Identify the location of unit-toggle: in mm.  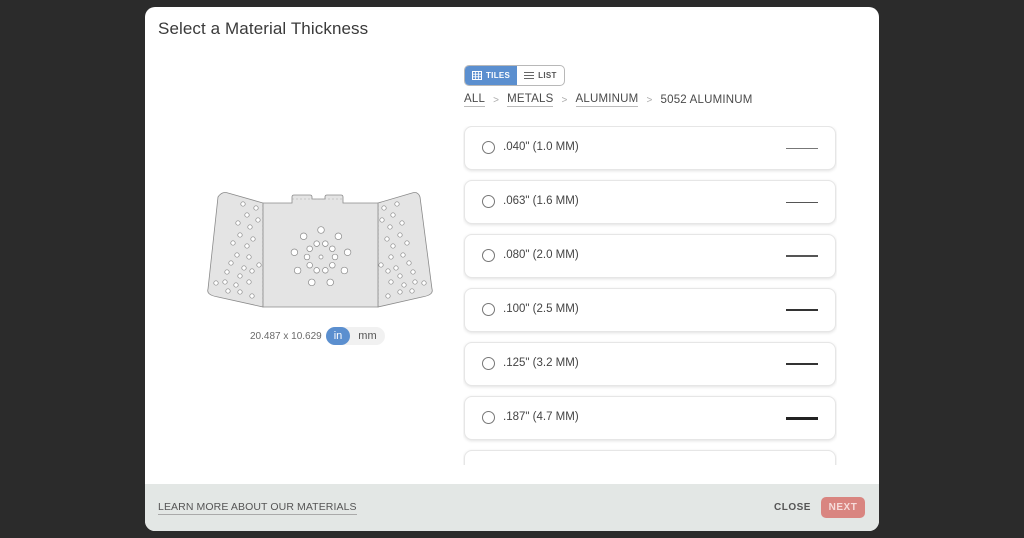
(355, 336).